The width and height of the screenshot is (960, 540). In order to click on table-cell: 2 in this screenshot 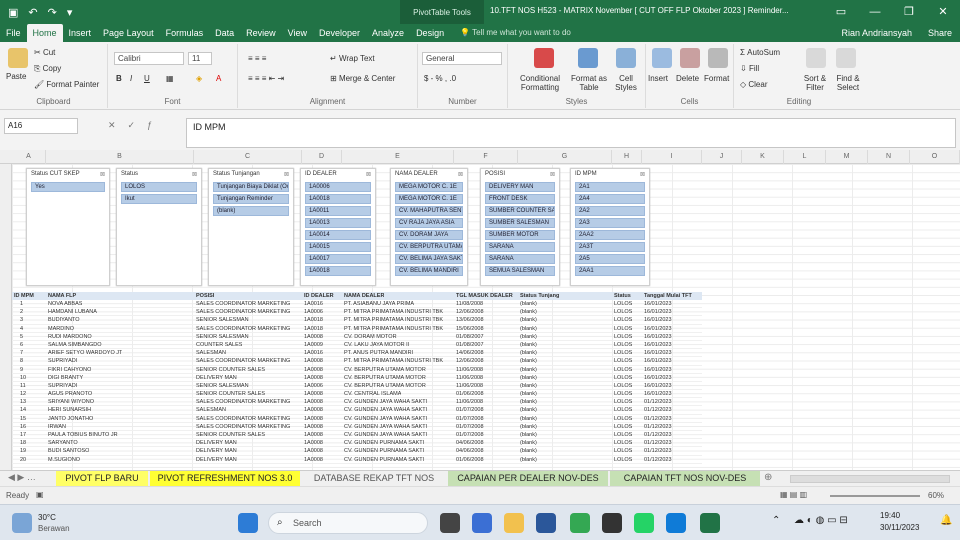, I will do `click(21, 312)`.